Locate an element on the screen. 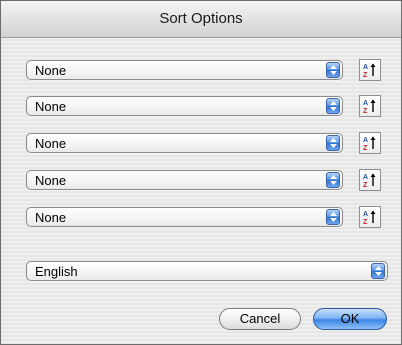 Image resolution: width=402 pixels, height=345 pixels. sort-field-3-popup: None is located at coordinates (184, 143).